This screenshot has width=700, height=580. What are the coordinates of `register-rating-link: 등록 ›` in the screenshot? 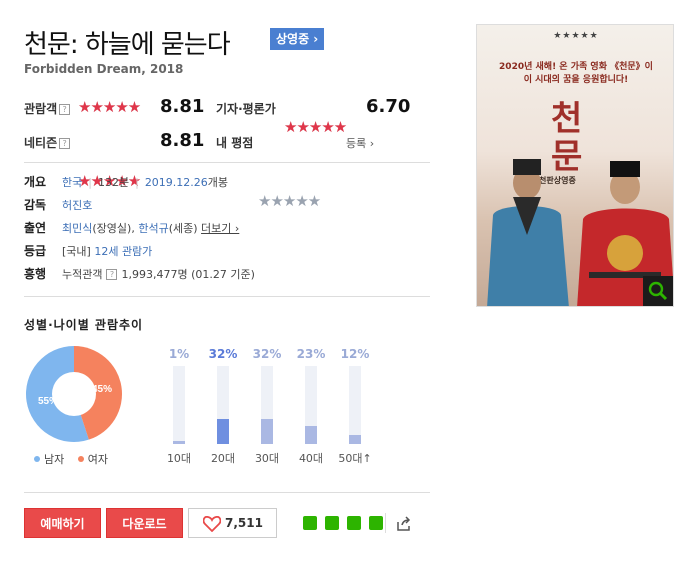 It's located at (360, 143).